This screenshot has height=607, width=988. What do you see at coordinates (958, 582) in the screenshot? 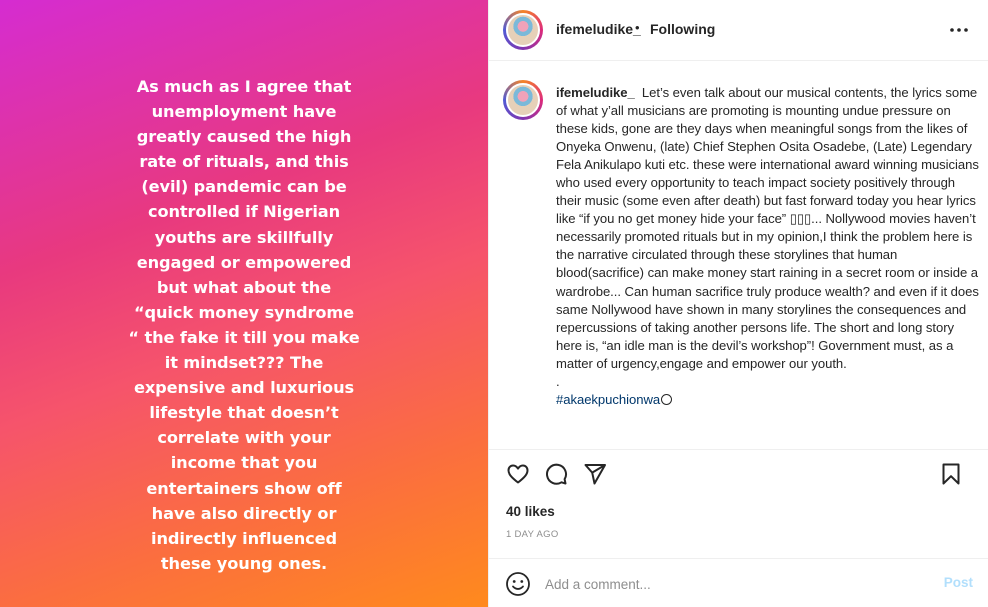
I see `post-button: Post` at bounding box center [958, 582].